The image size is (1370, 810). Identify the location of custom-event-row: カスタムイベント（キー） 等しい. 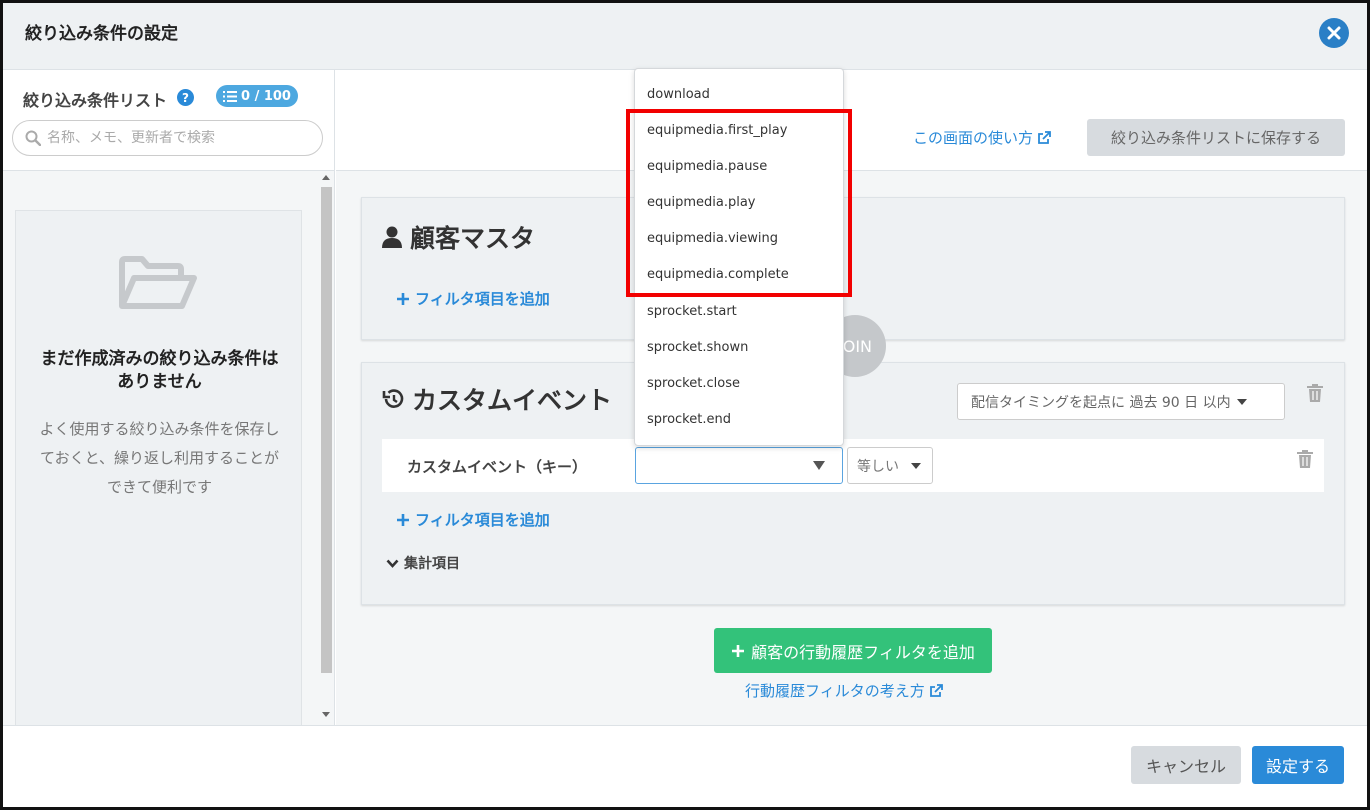
(853, 465).